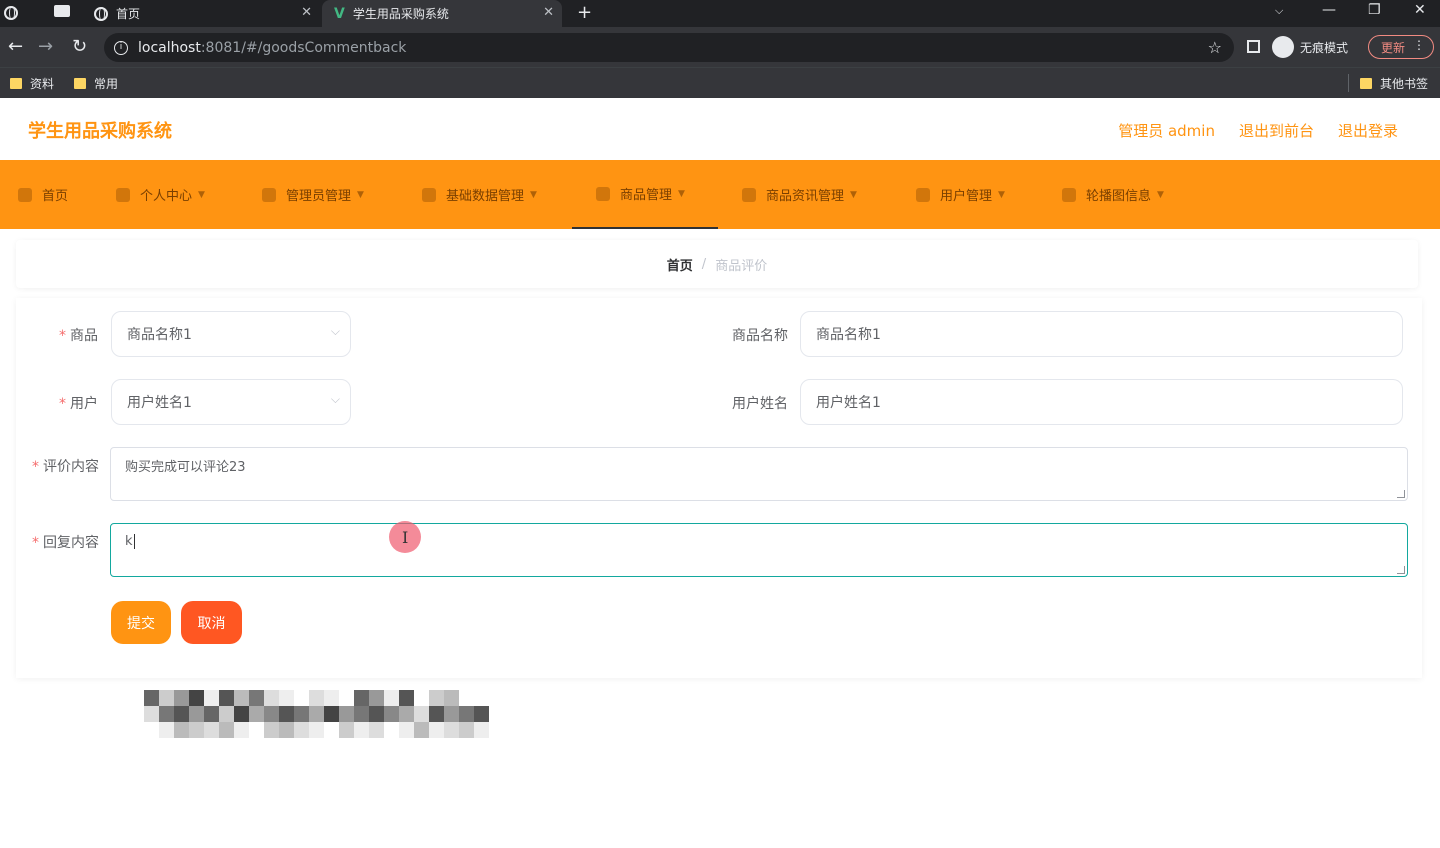  What do you see at coordinates (202, 13) in the screenshot?
I see `tab-home: 首页 ✕` at bounding box center [202, 13].